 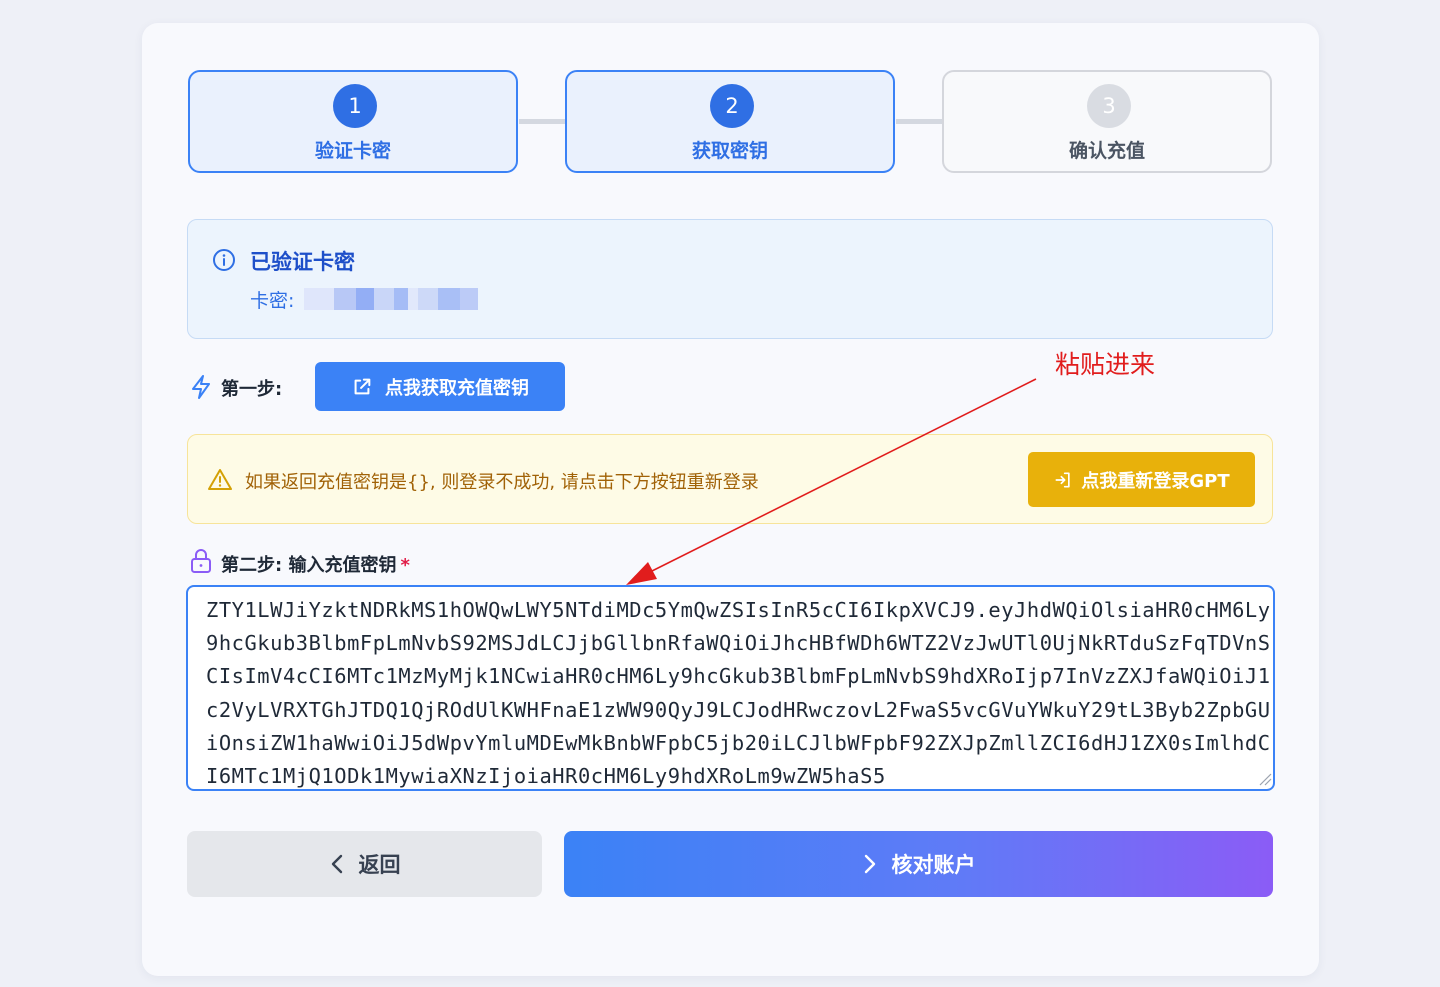 I want to click on card-code-line: 卡密:, so click(x=364, y=300).